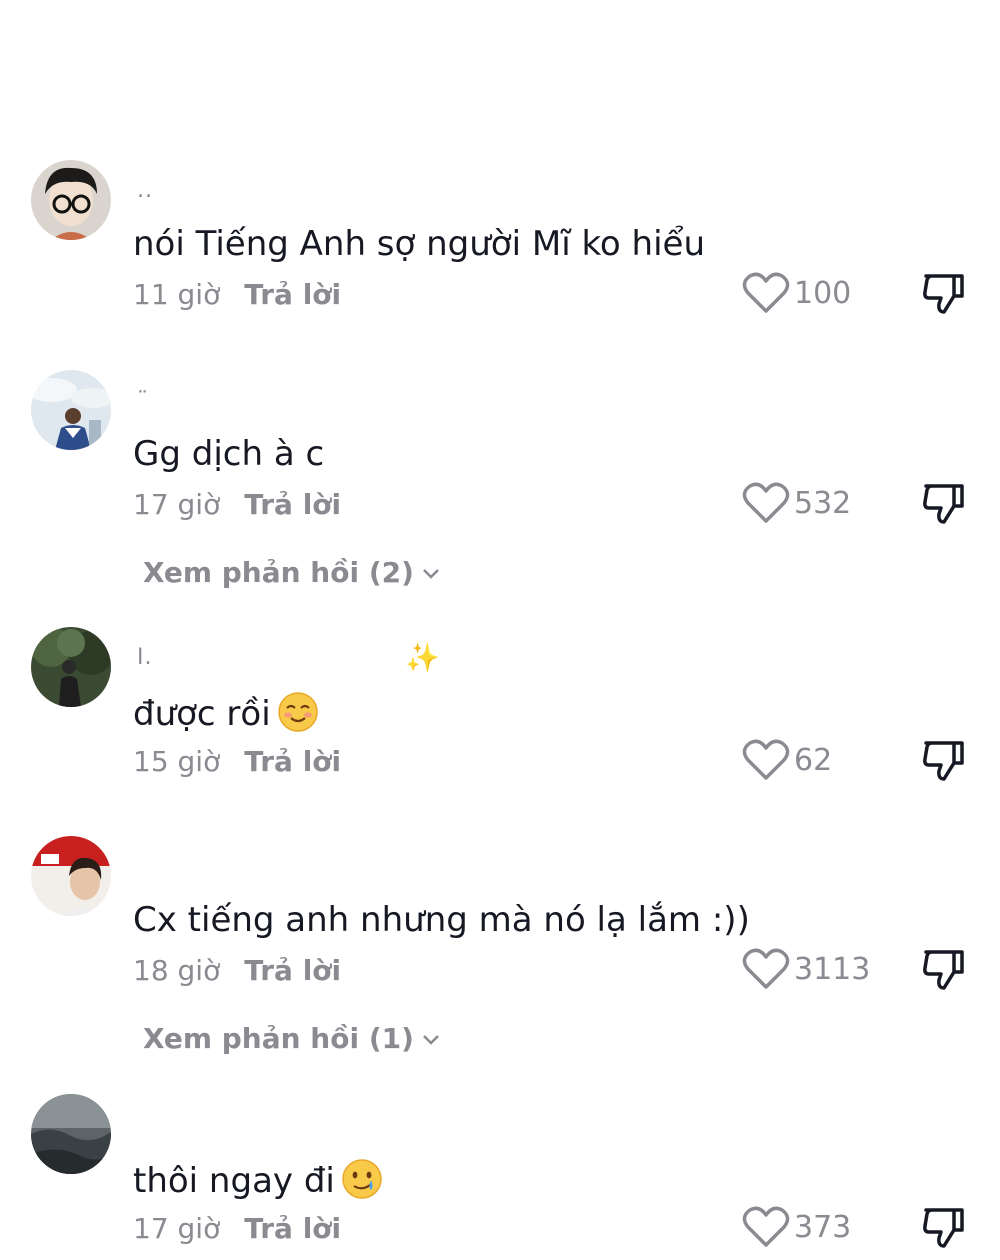  I want to click on like-button: 3113, so click(806, 969).